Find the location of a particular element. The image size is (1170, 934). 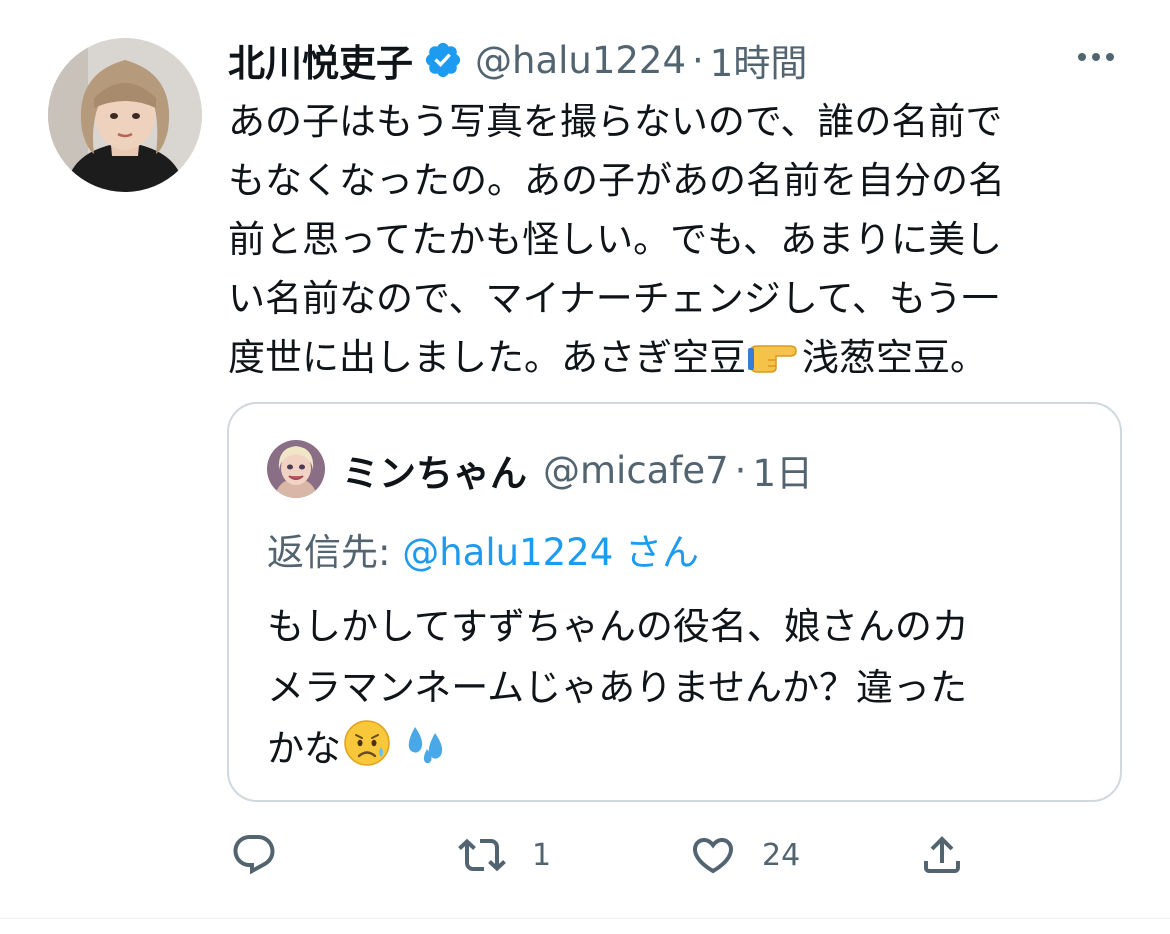

reply-to-mention: @halu1224 さん is located at coordinates (550, 552).